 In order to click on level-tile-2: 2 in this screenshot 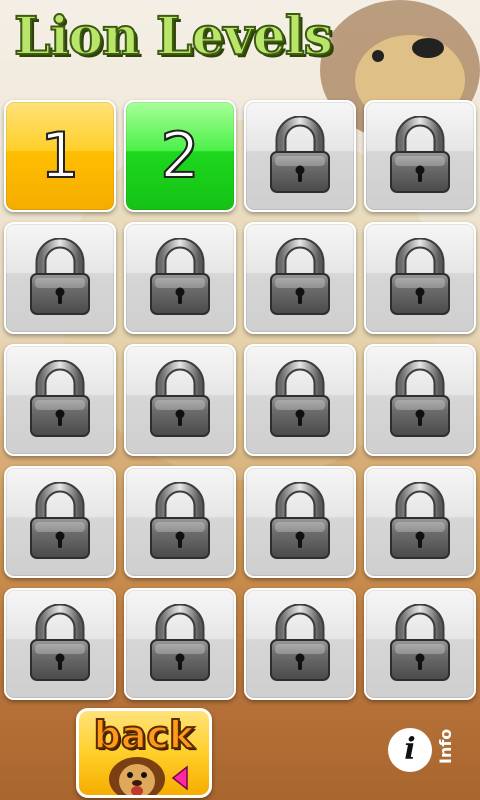, I will do `click(180, 156)`.